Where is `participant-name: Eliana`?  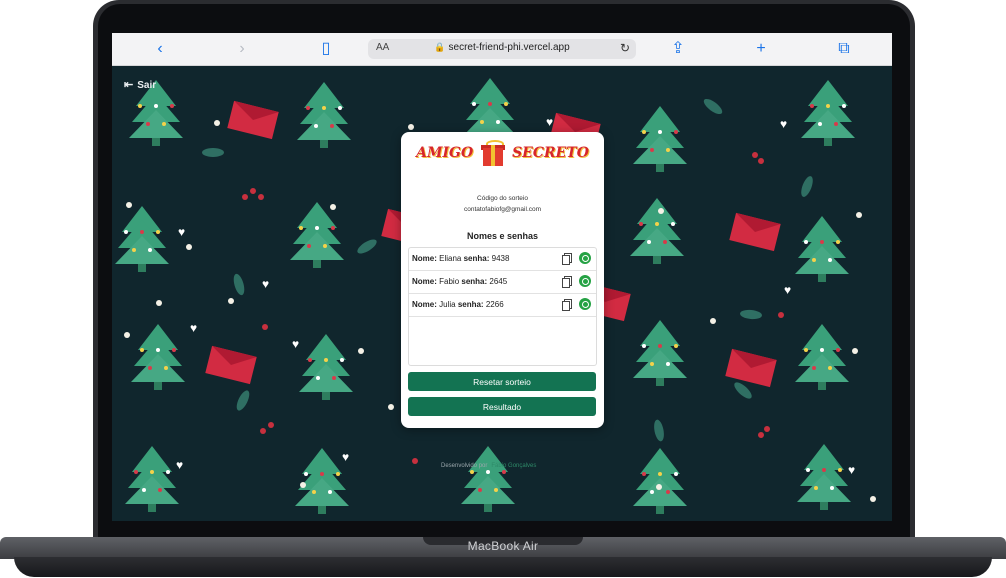
participant-name: Eliana is located at coordinates (450, 258).